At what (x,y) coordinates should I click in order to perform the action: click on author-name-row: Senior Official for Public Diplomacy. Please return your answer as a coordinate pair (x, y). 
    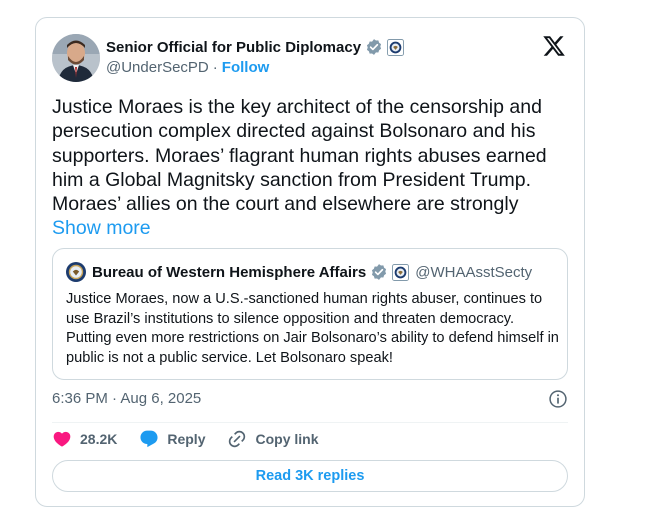
    Looking at the image, I should click on (255, 47).